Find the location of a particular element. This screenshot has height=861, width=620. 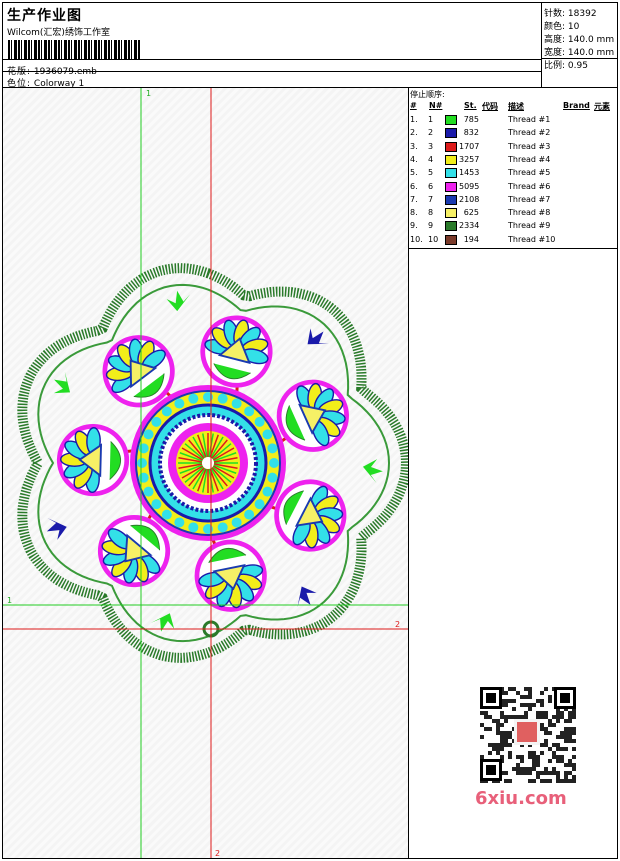

row-number: 8 is located at coordinates (431, 213).